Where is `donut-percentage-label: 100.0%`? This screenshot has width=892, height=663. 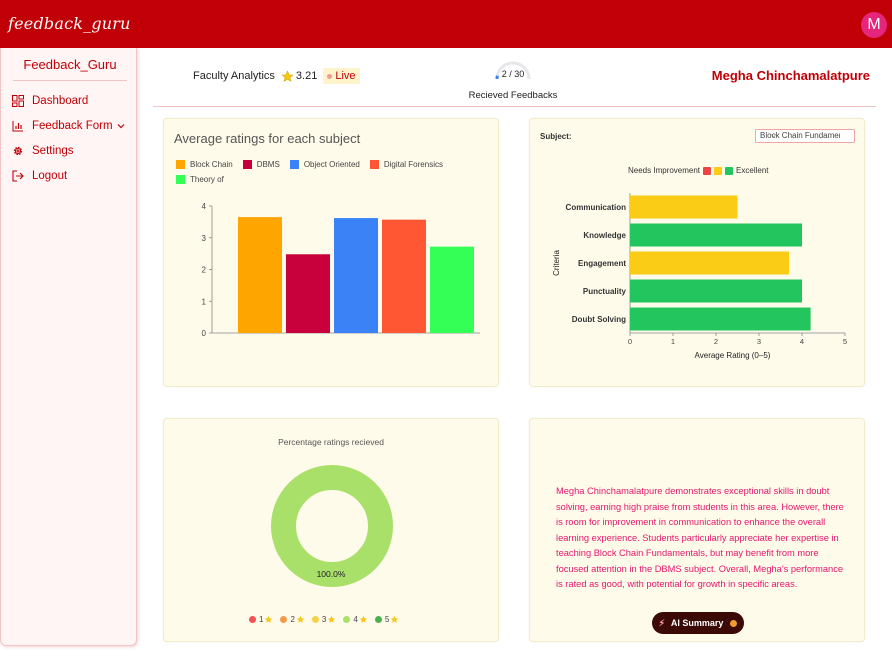 donut-percentage-label: 100.0% is located at coordinates (331, 574).